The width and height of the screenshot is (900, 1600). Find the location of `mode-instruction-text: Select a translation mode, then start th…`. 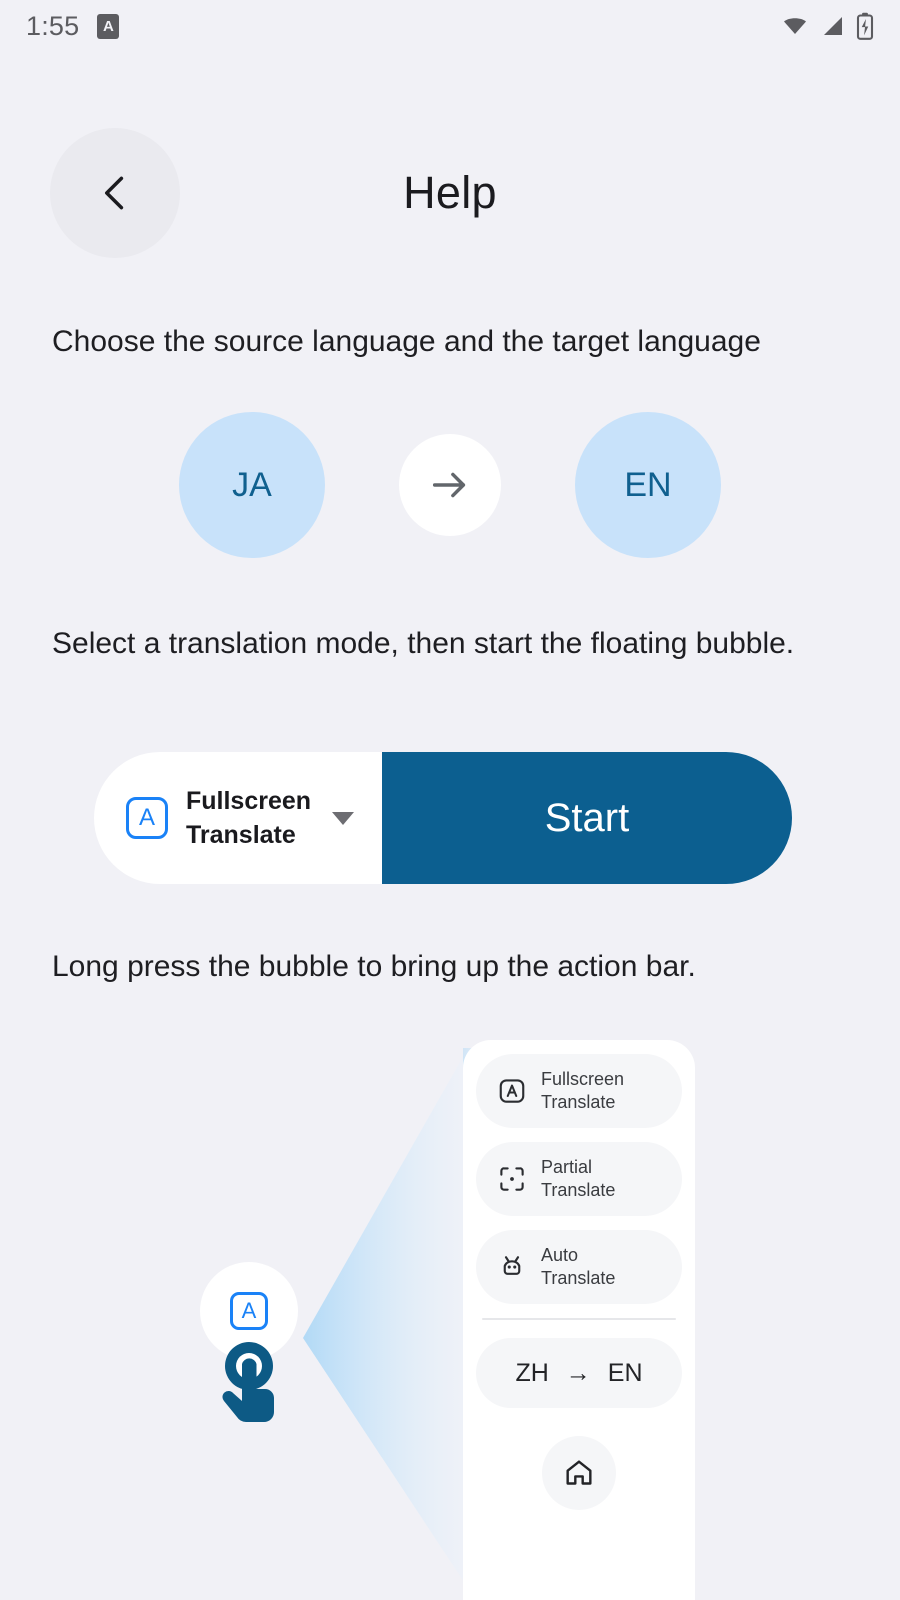

mode-instruction-text: Select a translation mode, then start th… is located at coordinates (423, 643).